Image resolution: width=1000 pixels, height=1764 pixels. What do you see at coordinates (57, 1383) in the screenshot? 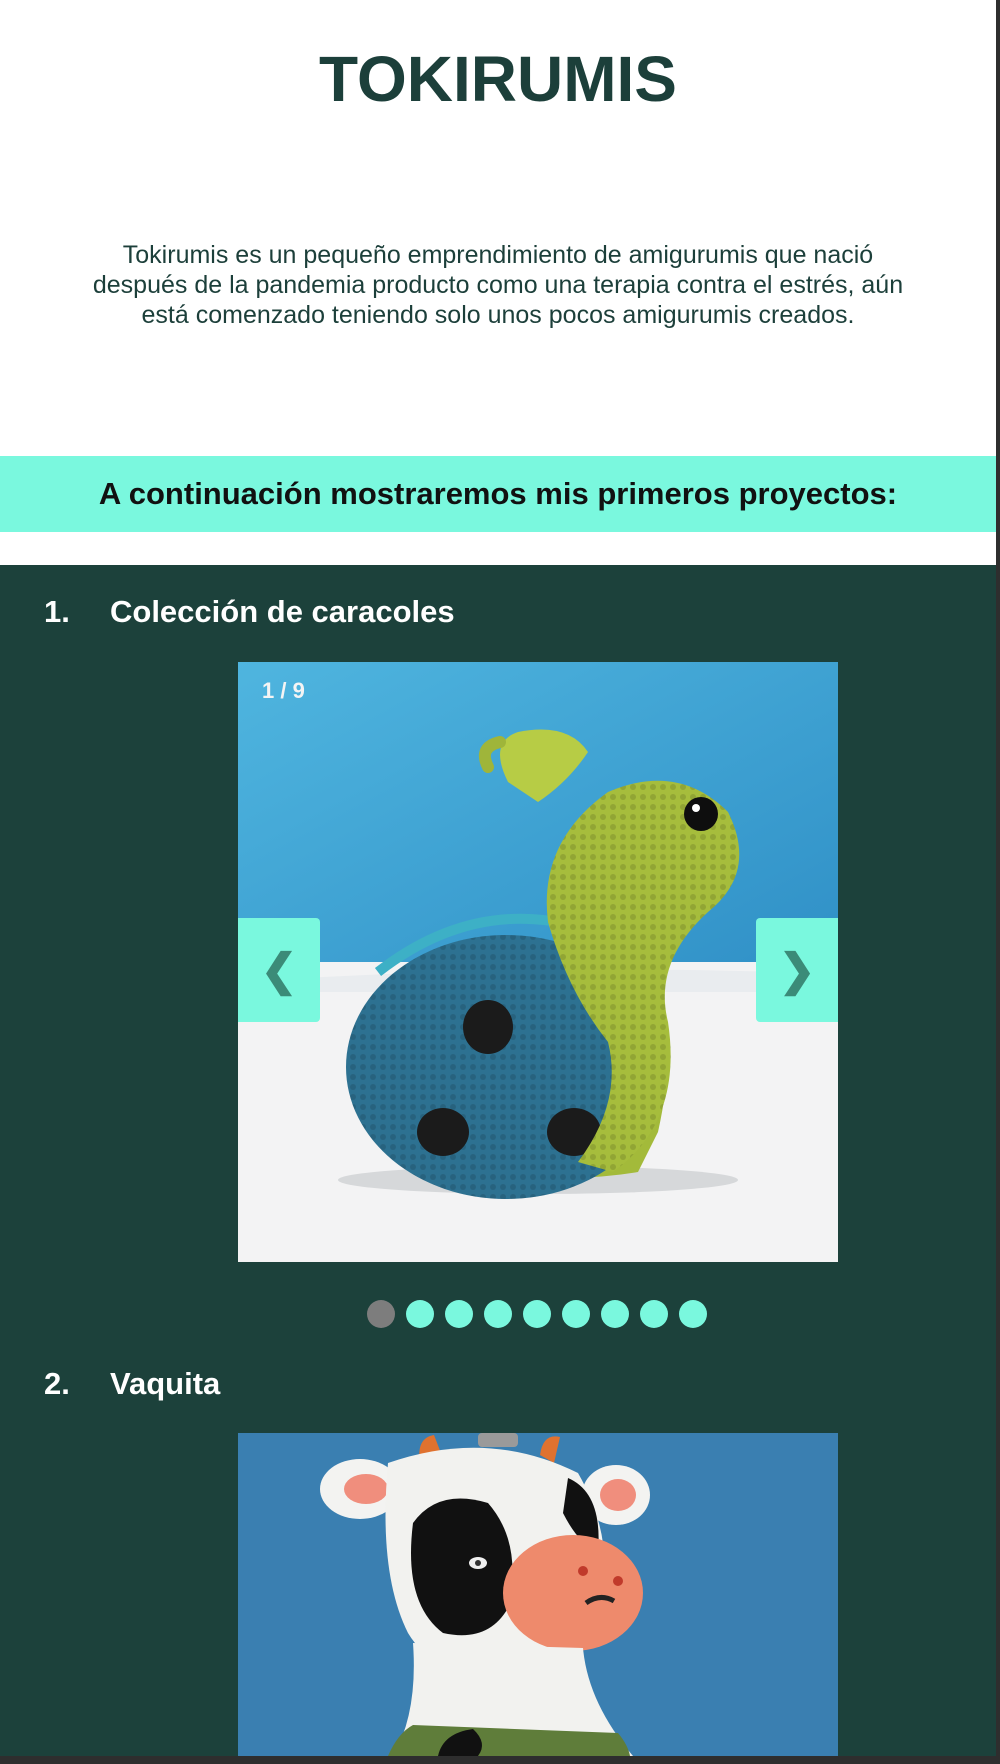
I see `project-number: 2.` at bounding box center [57, 1383].